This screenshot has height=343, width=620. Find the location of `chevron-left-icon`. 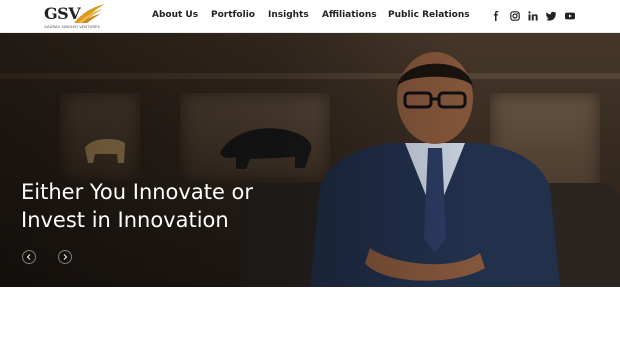

chevron-left-icon is located at coordinates (28, 257).